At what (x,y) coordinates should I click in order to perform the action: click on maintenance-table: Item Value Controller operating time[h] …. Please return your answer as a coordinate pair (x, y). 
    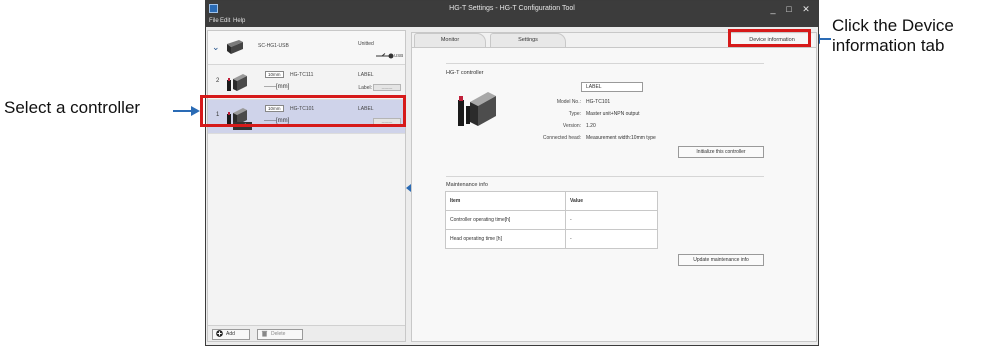
    Looking at the image, I should click on (551, 220).